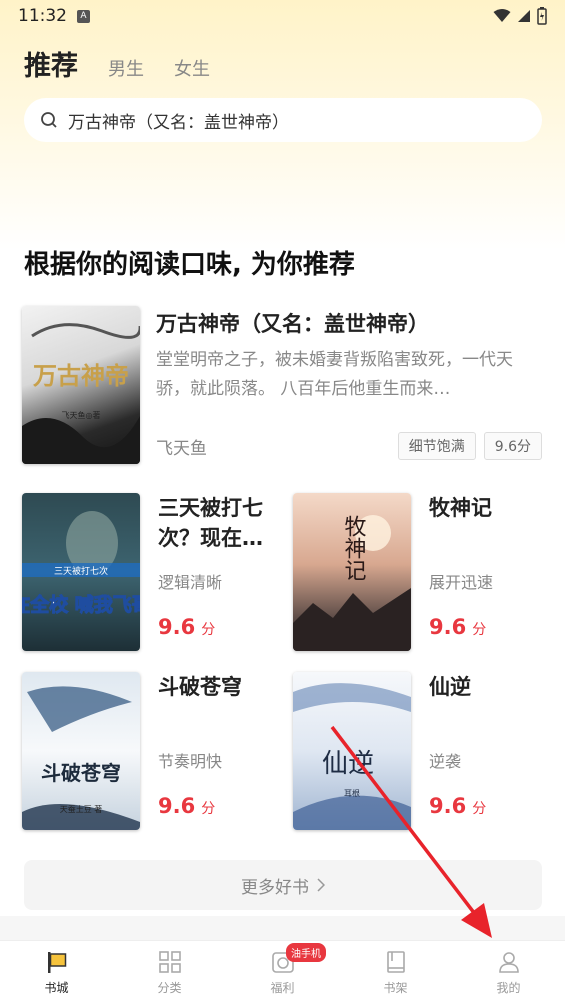 The width and height of the screenshot is (565, 1004). I want to click on tag-detail: 细节饱满, so click(436, 446).